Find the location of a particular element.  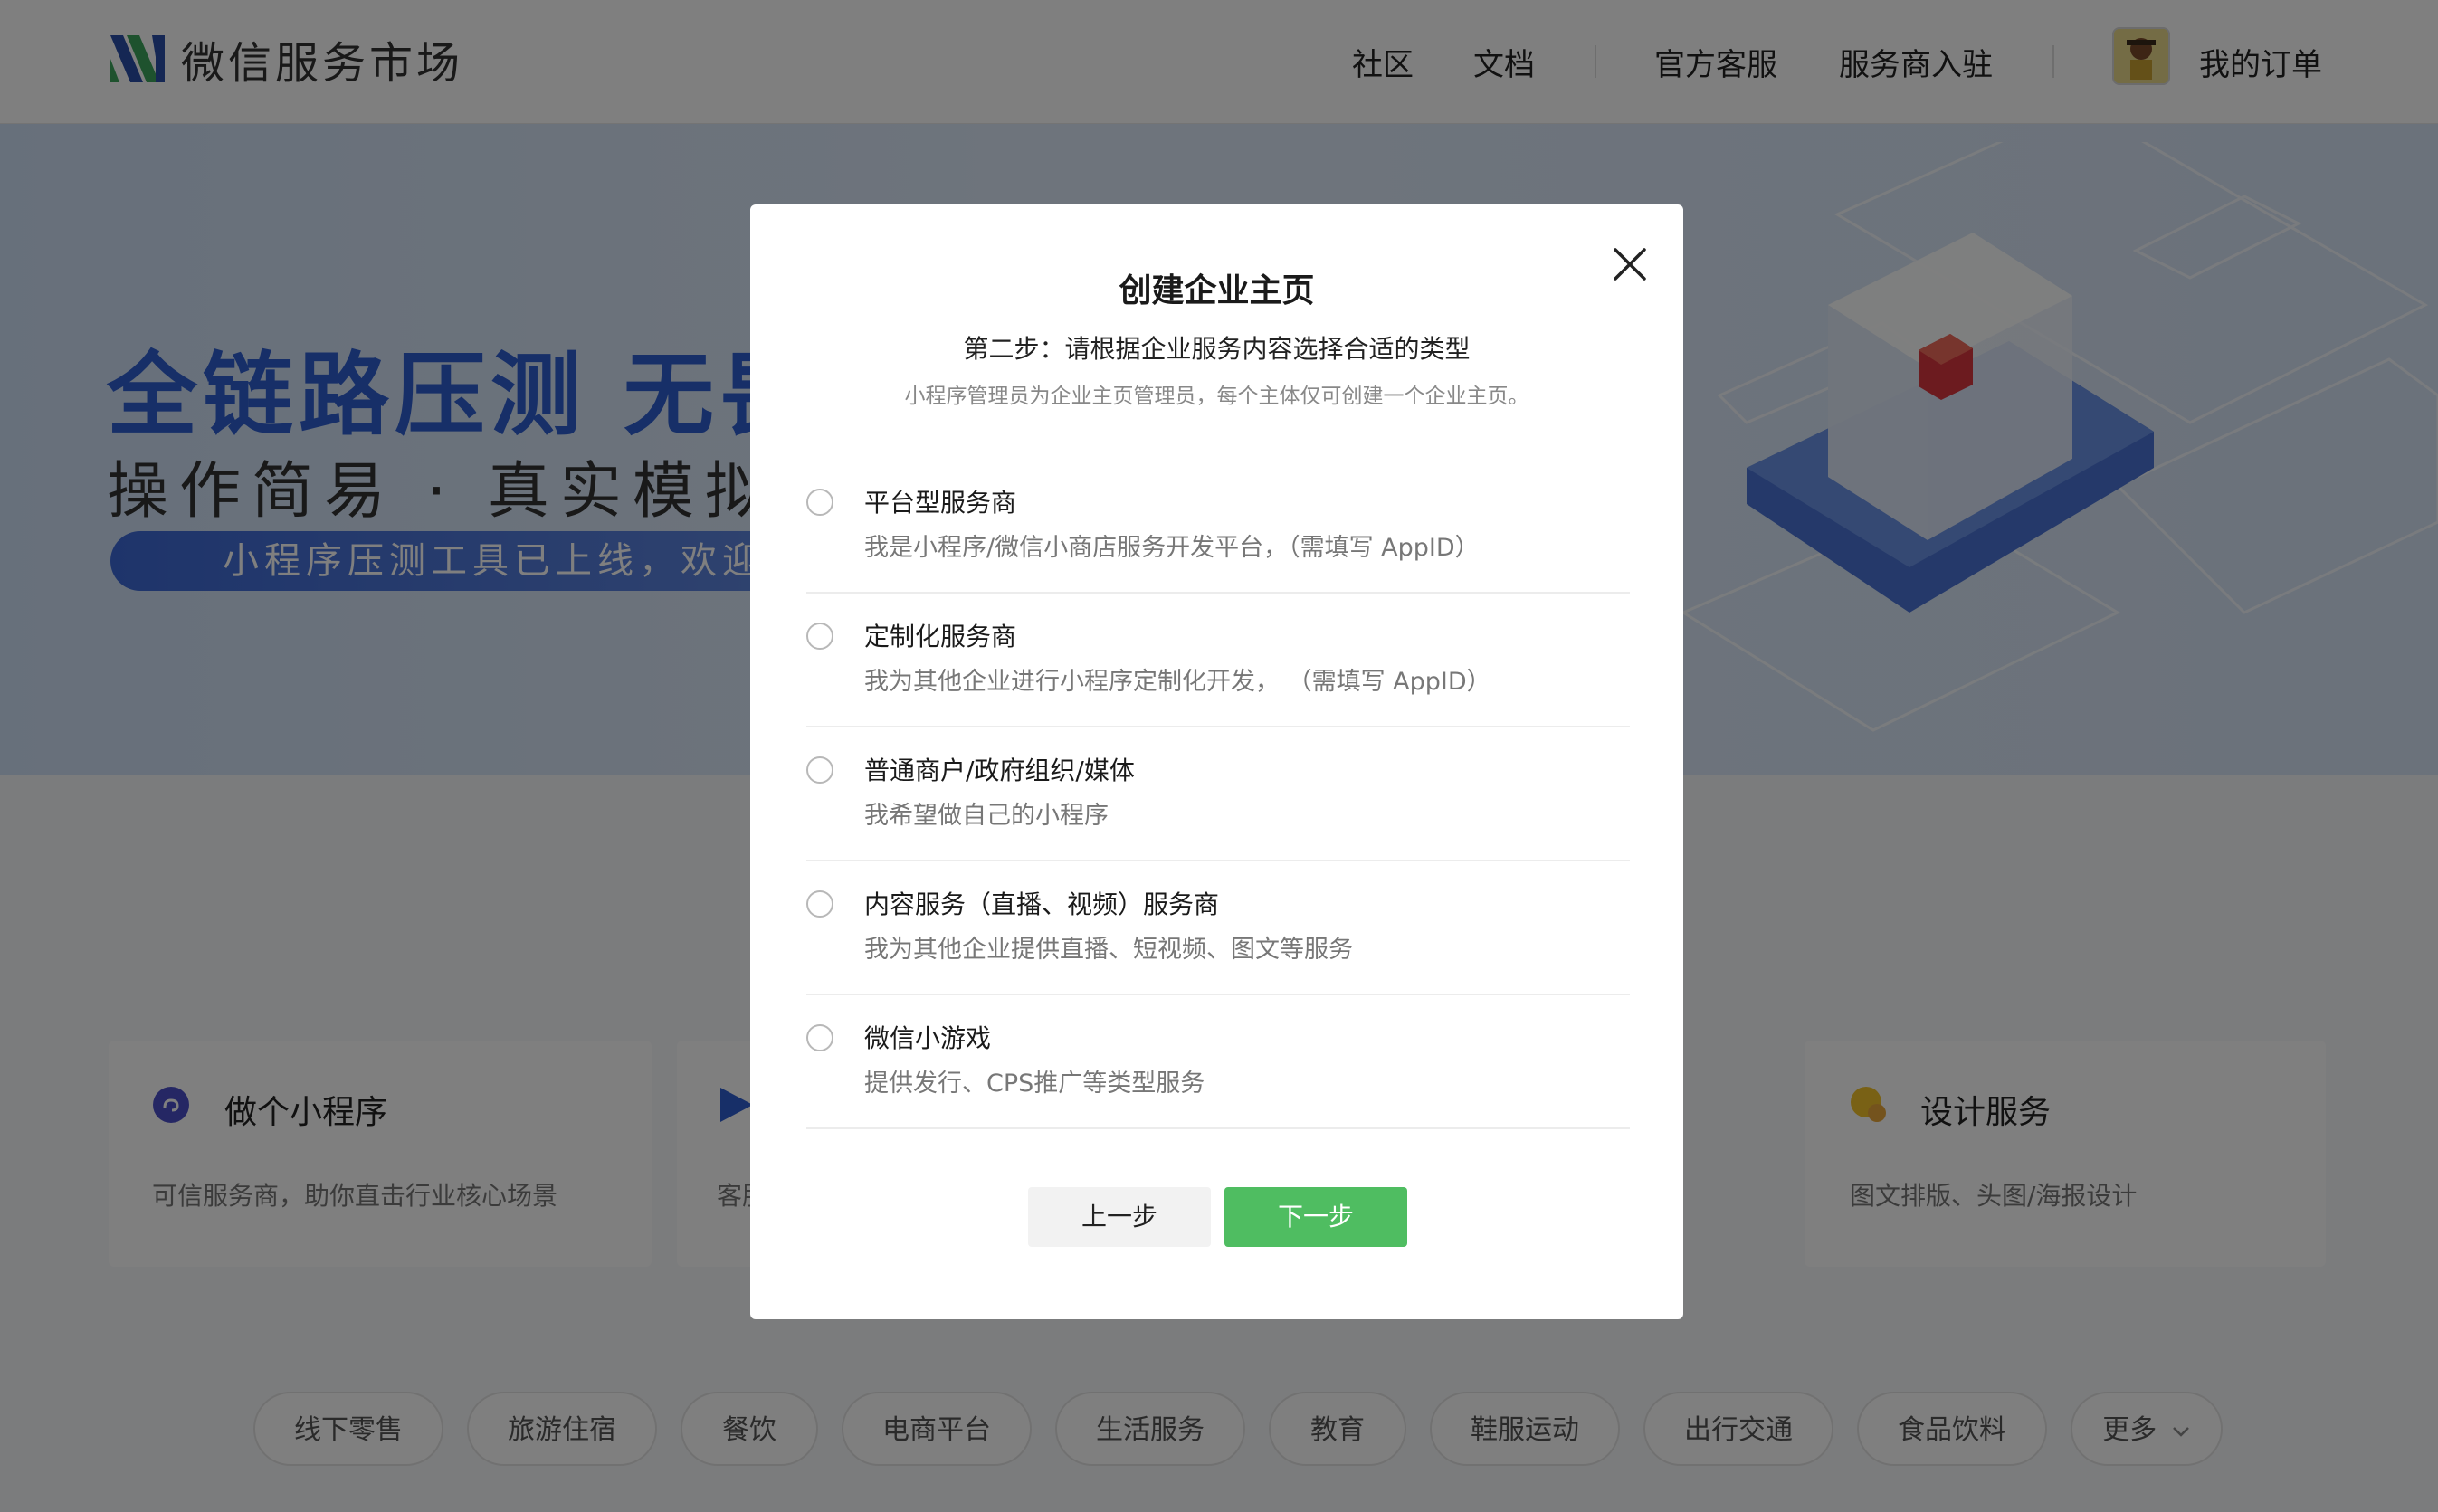

option-content-service-provider: 内容服务（直播、视频）服务商 我为其他企业提供直播、短视频、图文等服务 is located at coordinates (1218, 928).